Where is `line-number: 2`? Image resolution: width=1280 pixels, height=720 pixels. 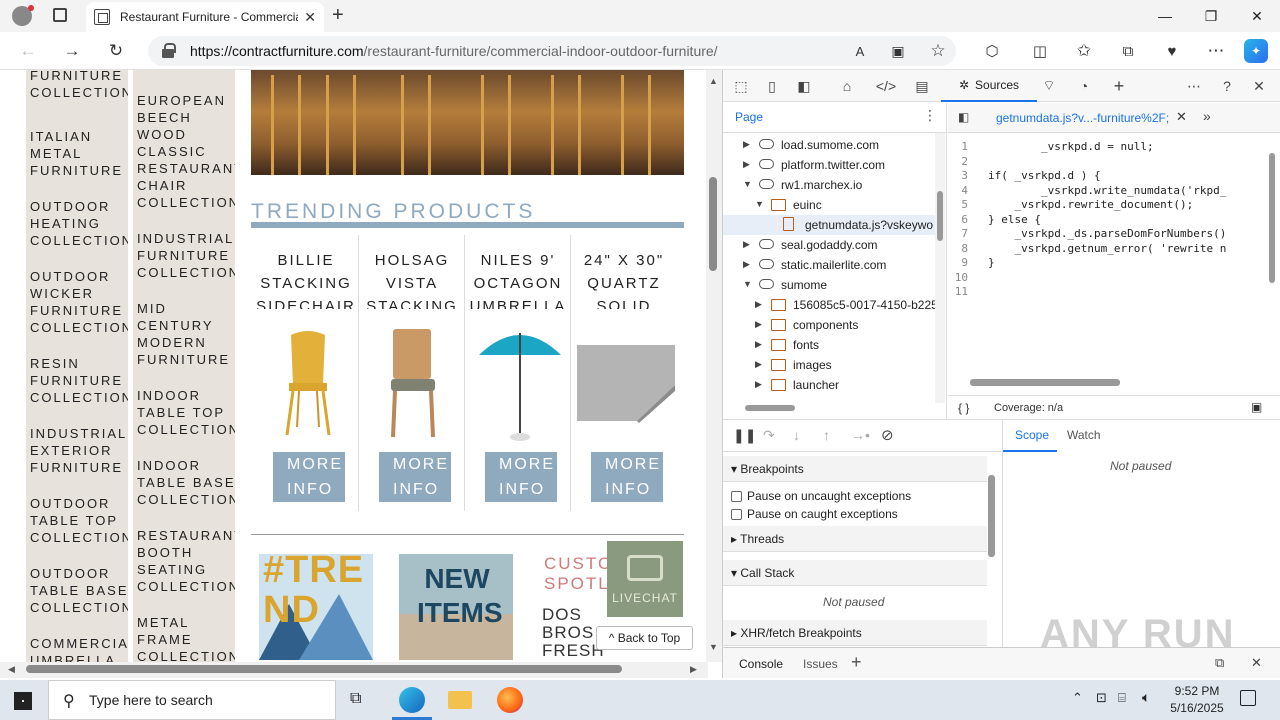
line-number: 2 is located at coordinates (968, 161).